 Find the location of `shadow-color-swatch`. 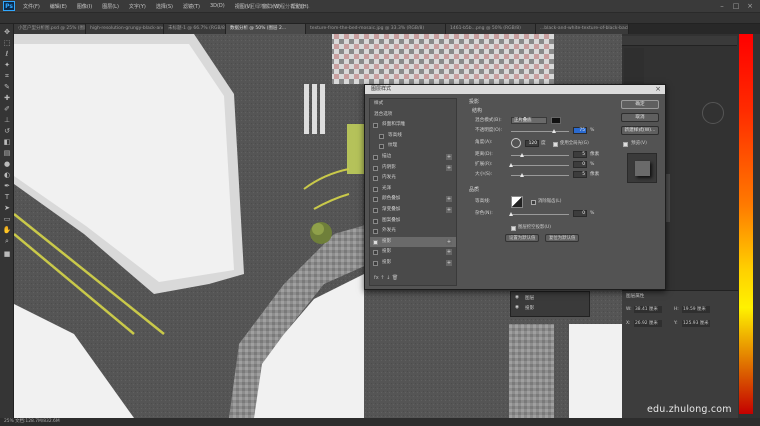

shadow-color-swatch is located at coordinates (556, 120).